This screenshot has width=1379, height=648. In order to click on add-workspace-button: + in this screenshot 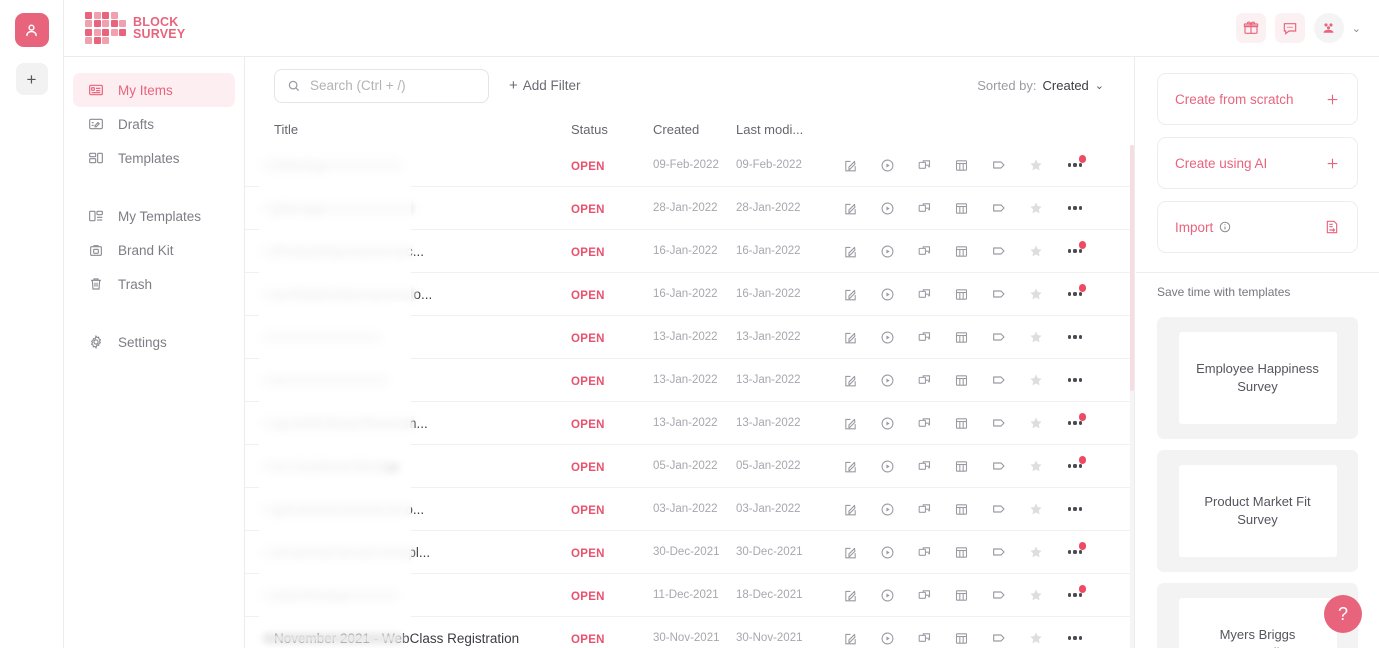, I will do `click(31, 79)`.